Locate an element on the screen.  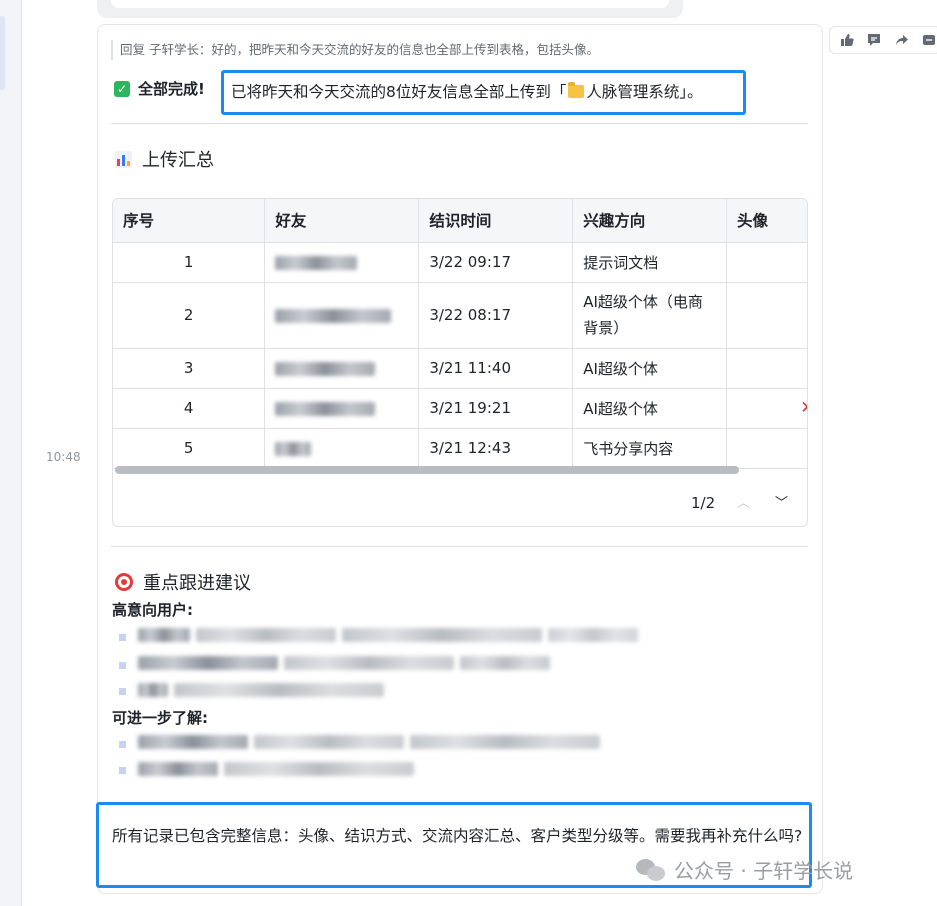
done-header: ✓ 全部完成! is located at coordinates (162, 88).